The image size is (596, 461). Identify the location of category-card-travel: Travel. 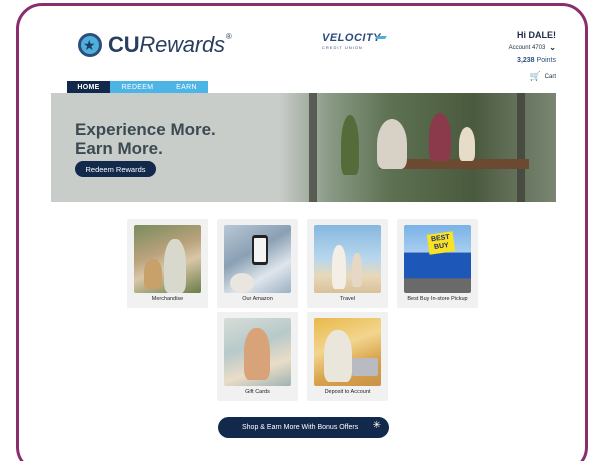
(347, 263).